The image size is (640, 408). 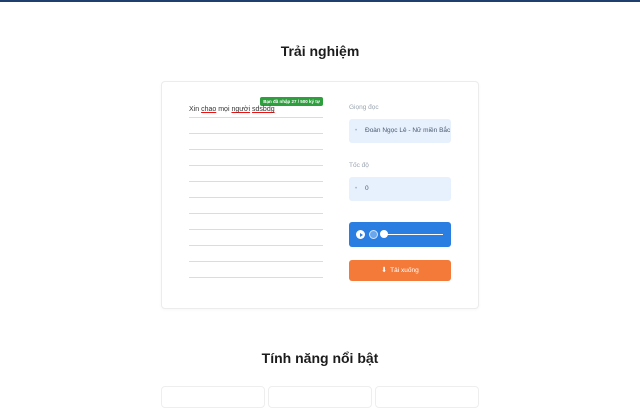 What do you see at coordinates (359, 165) in the screenshot?
I see `speed-label: Tốc độ` at bounding box center [359, 165].